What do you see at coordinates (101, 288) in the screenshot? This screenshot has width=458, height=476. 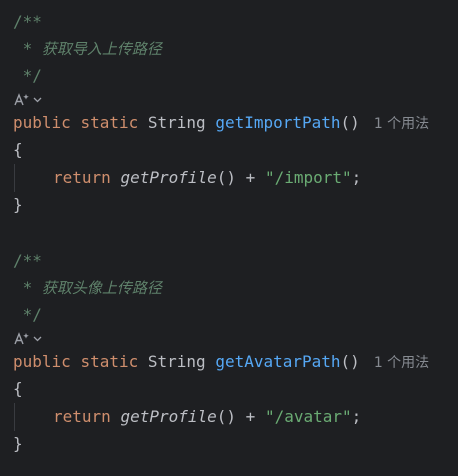 I see `comment-text: 获取头像上传路径` at bounding box center [101, 288].